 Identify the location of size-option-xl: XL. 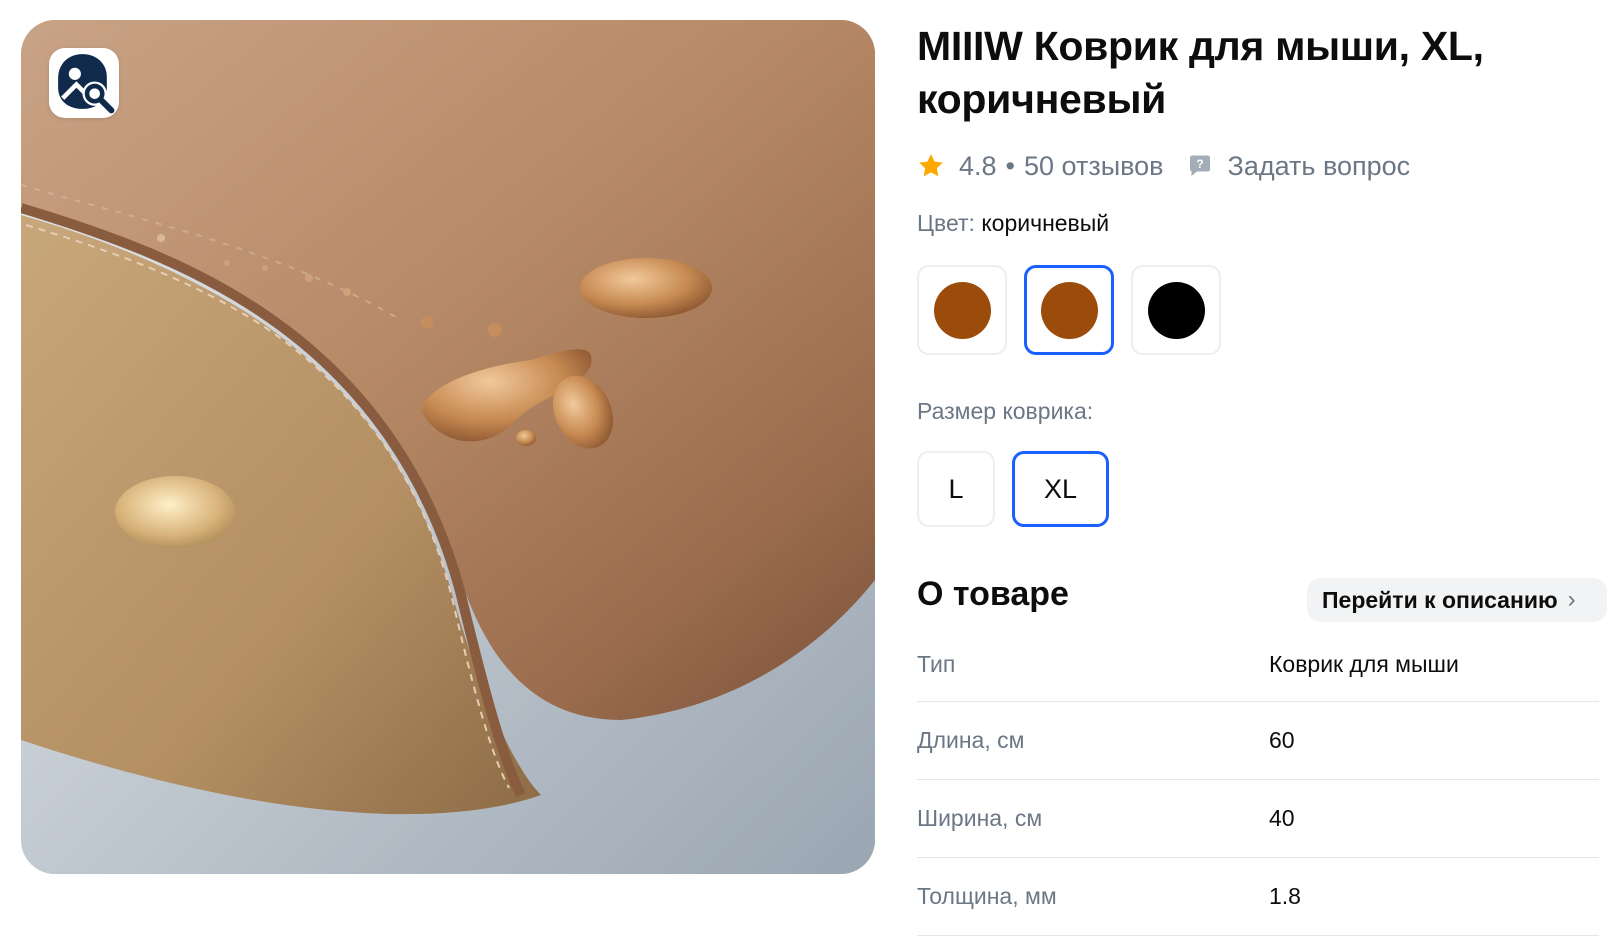
(1060, 489).